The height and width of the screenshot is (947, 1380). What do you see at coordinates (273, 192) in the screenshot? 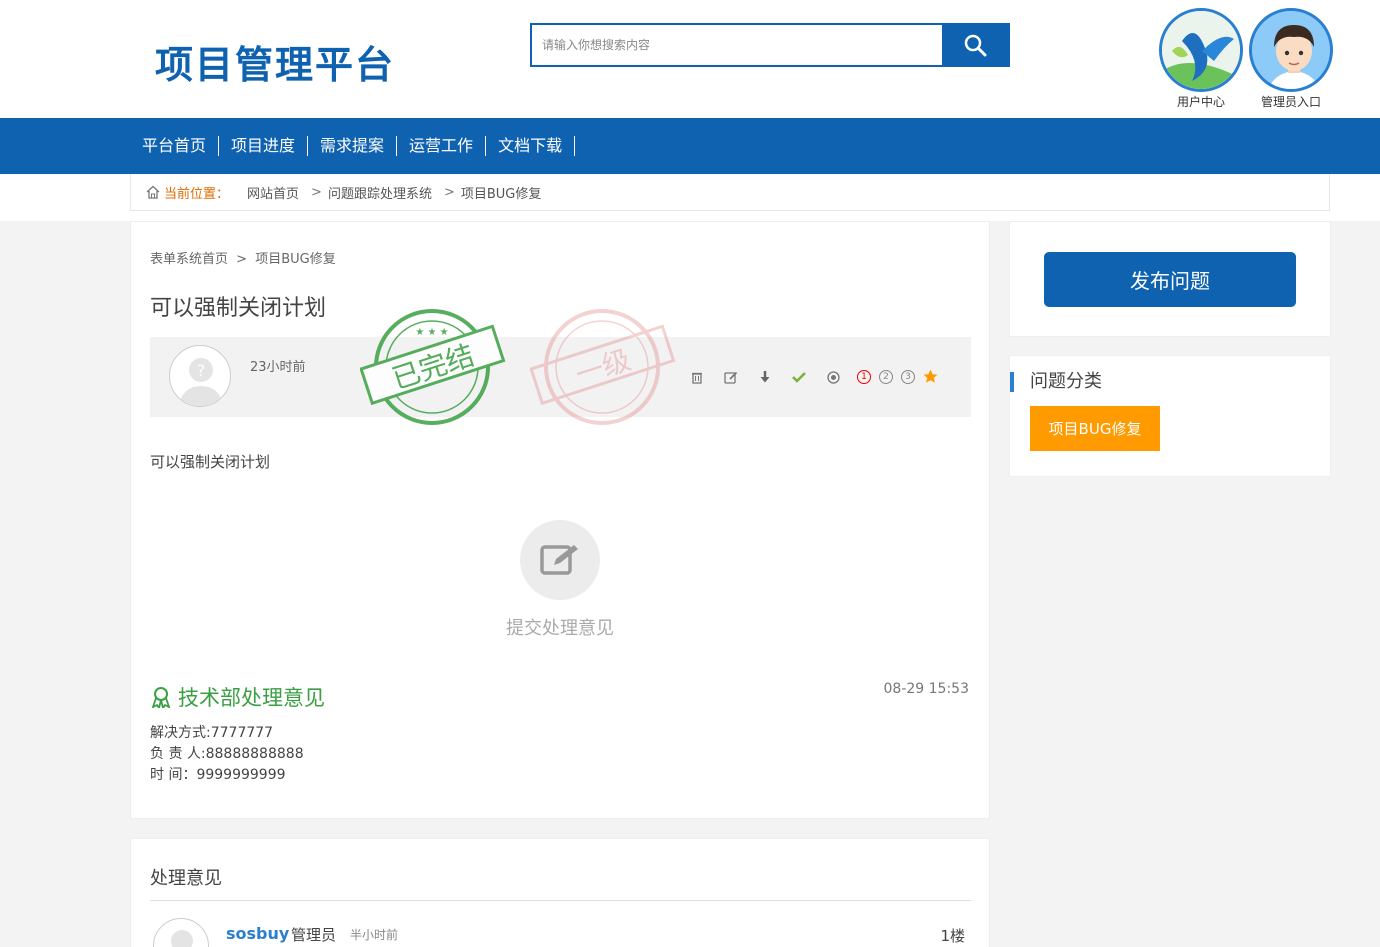
I see `breadcrumb-item-home: 网站首页` at bounding box center [273, 192].